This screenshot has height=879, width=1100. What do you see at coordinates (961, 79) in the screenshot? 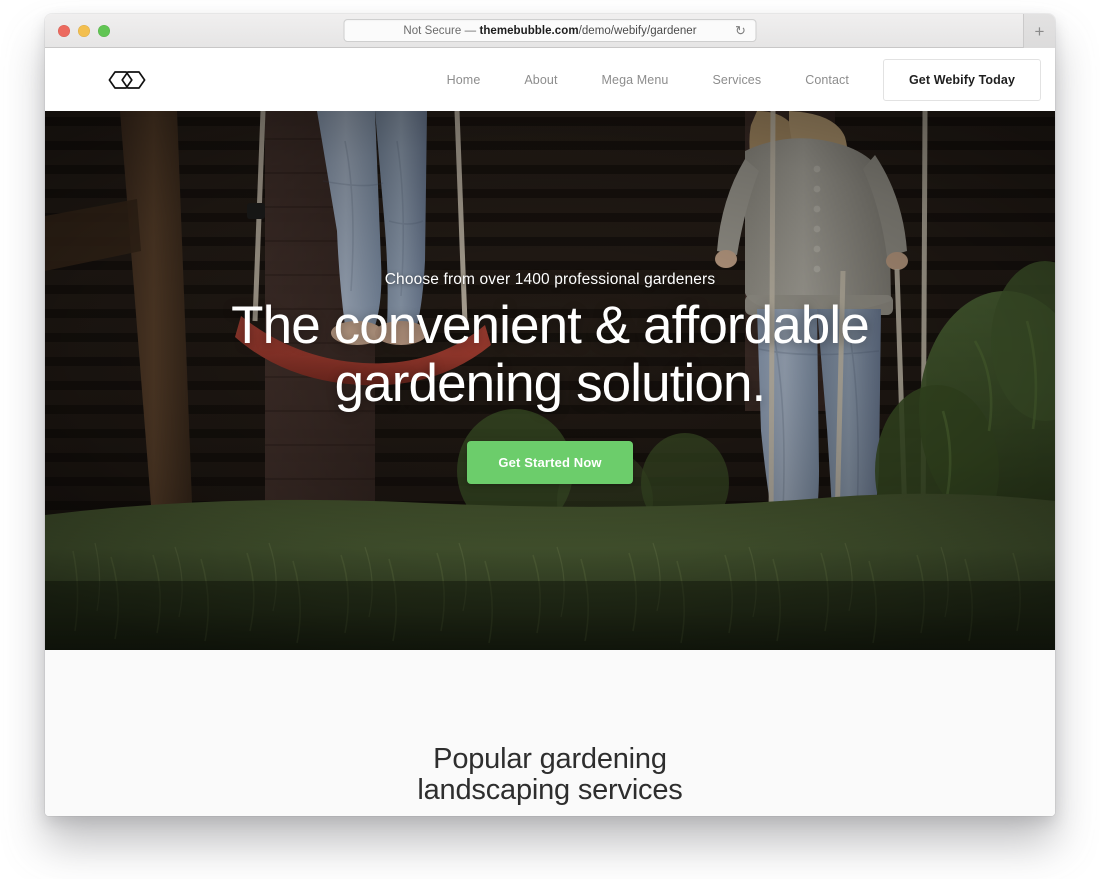
I see `get-webify-today-button: Get Webify Today` at bounding box center [961, 79].